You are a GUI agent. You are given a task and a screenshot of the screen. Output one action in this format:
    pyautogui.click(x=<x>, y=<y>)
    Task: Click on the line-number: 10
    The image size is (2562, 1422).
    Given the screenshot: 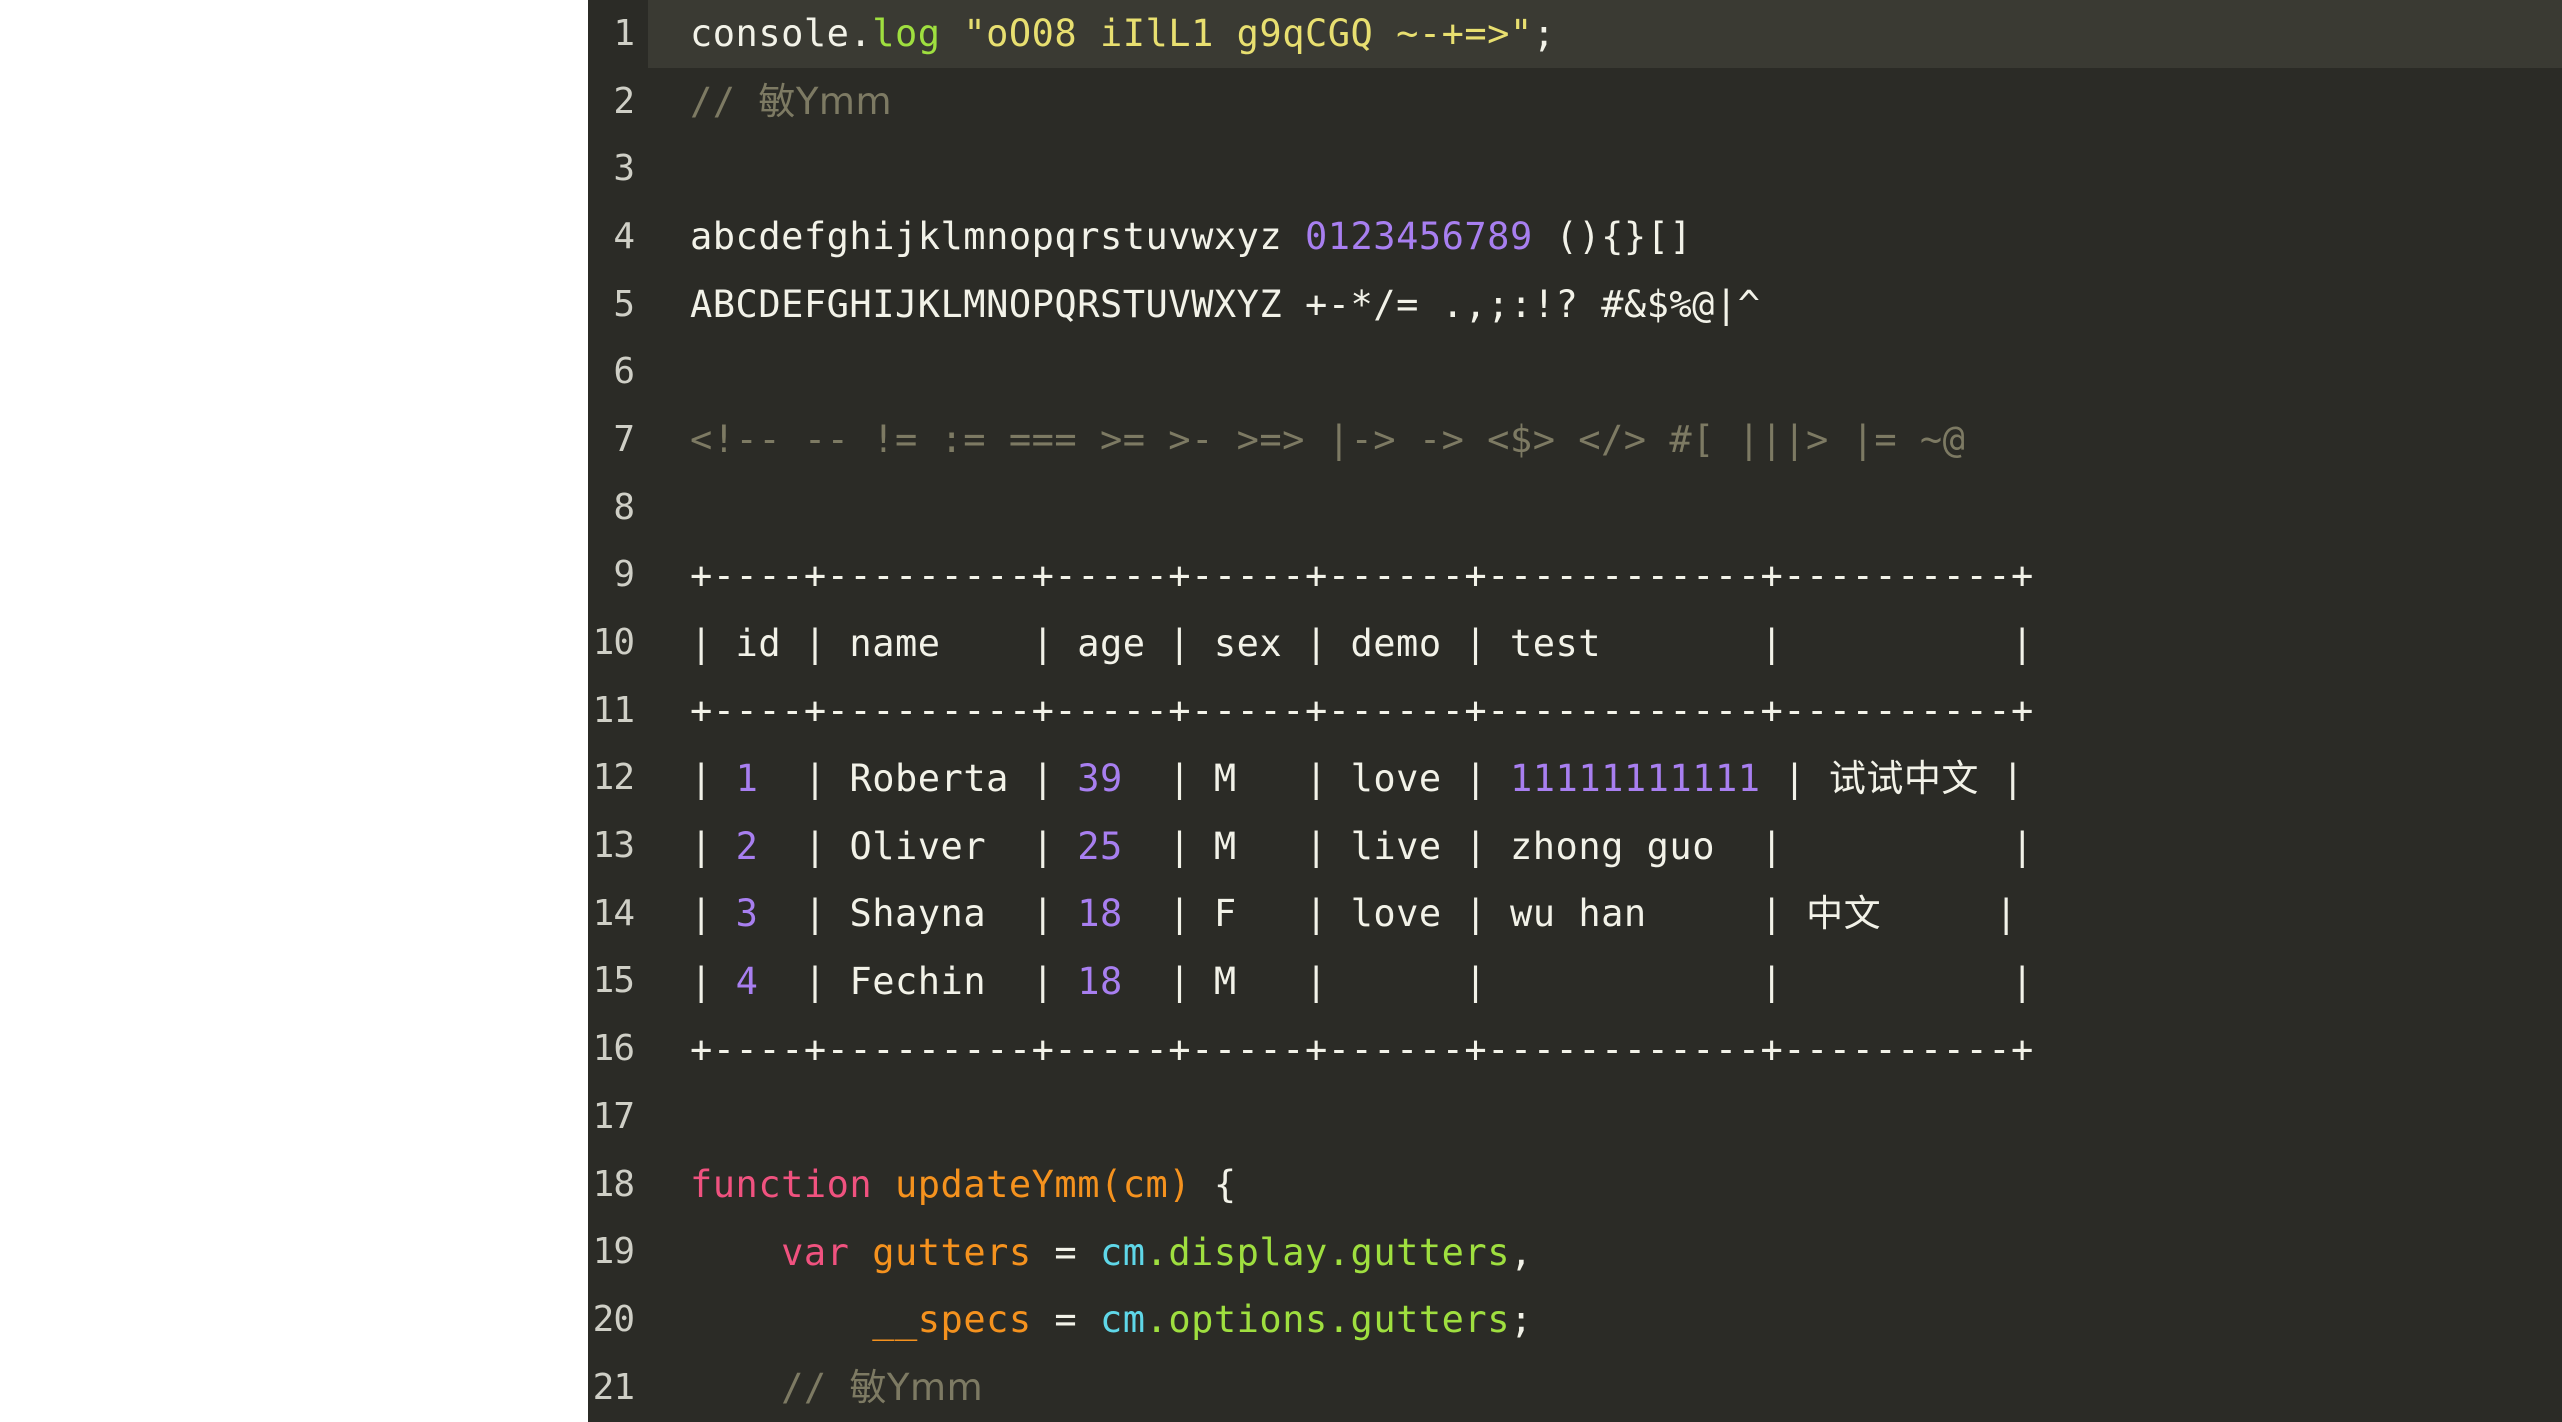 What is the action you would take?
    pyautogui.click(x=618, y=643)
    